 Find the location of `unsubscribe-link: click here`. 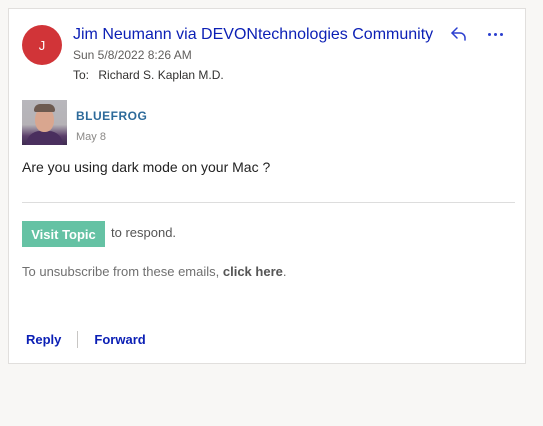

unsubscribe-link: click here is located at coordinates (253, 271).